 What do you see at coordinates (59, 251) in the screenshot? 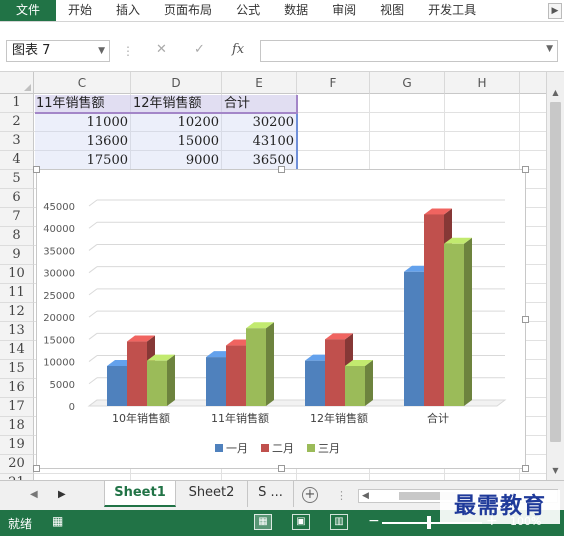
I see `chart-y-tick-label: 35000` at bounding box center [59, 251].